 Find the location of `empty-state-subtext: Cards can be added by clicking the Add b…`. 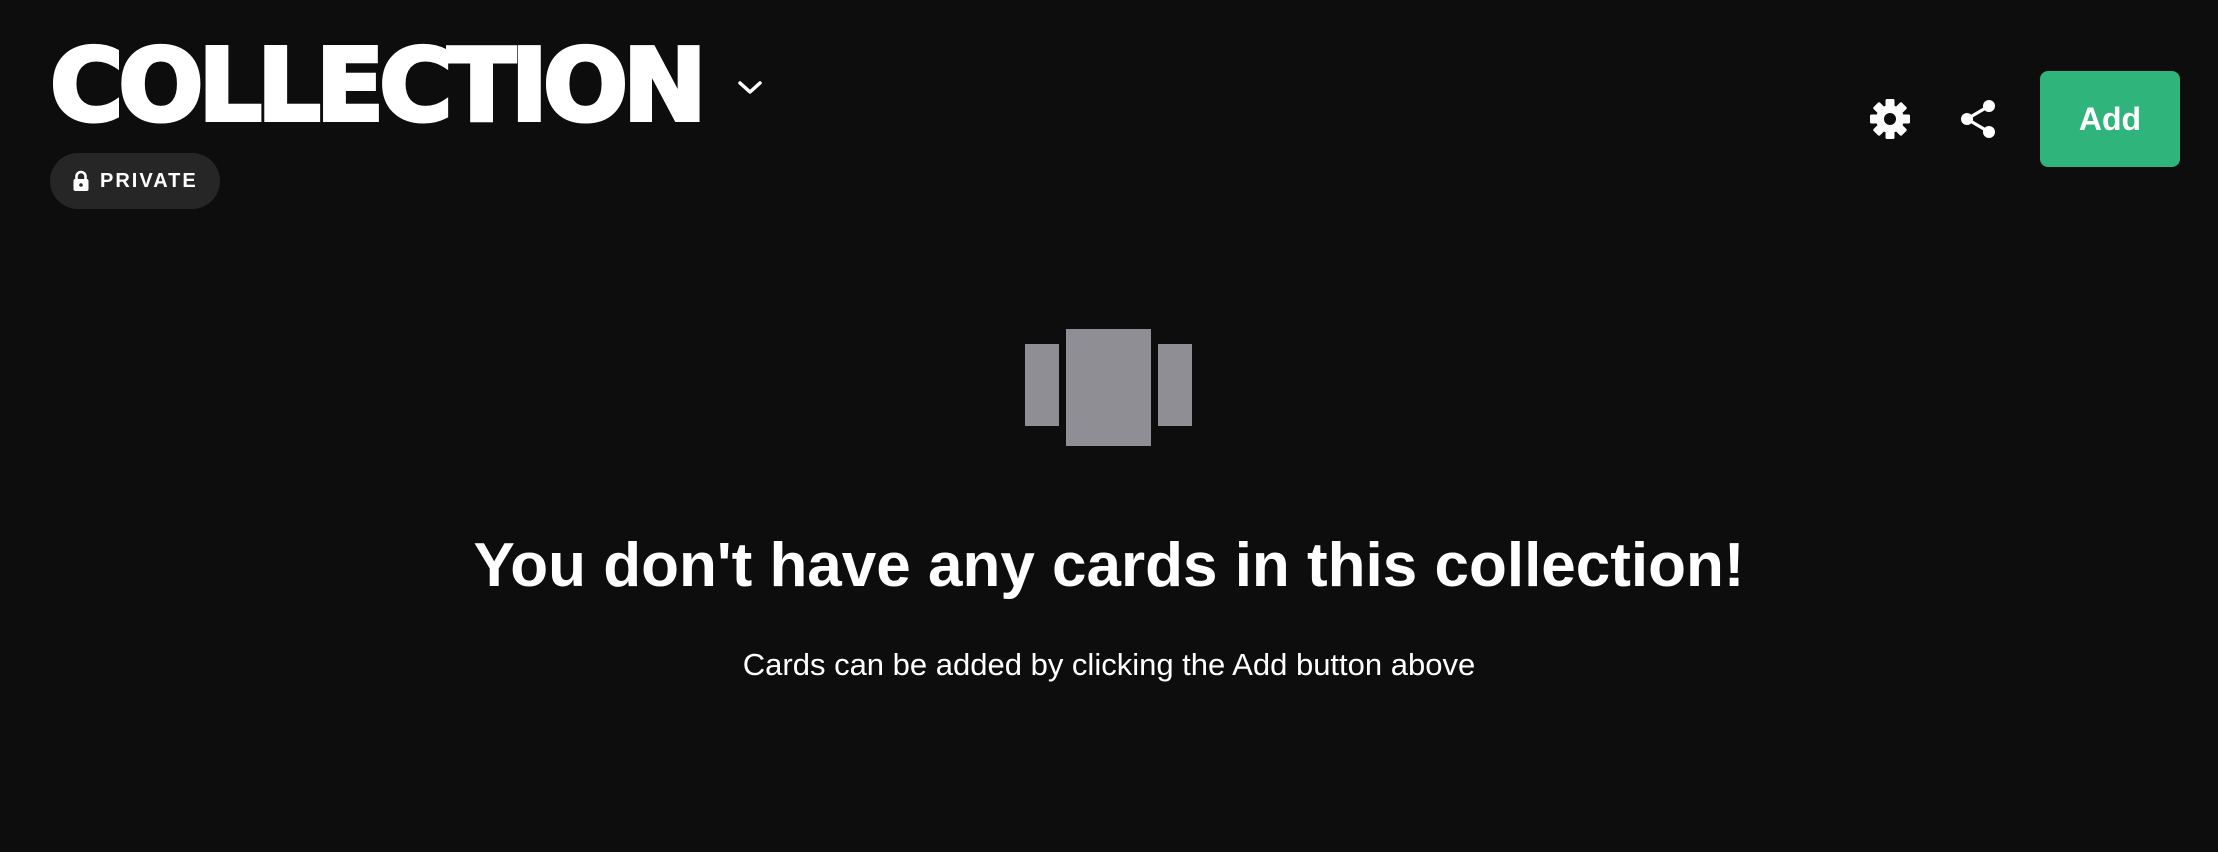

empty-state-subtext: Cards can be added by clicking the Add b… is located at coordinates (1109, 664).